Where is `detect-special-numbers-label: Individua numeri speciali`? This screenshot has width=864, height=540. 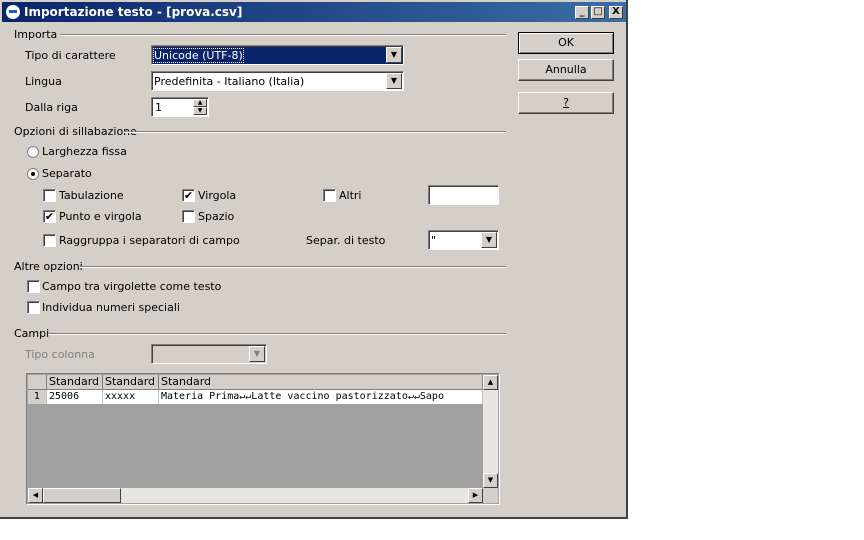 detect-special-numbers-label: Individua numeri speciali is located at coordinates (111, 307).